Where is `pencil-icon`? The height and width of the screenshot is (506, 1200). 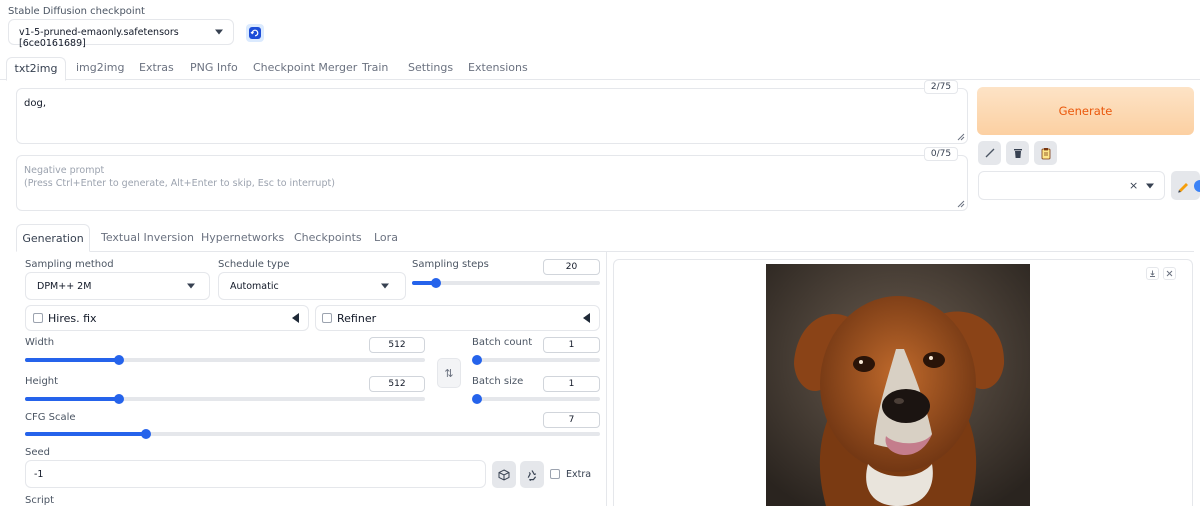 pencil-icon is located at coordinates (1182, 187).